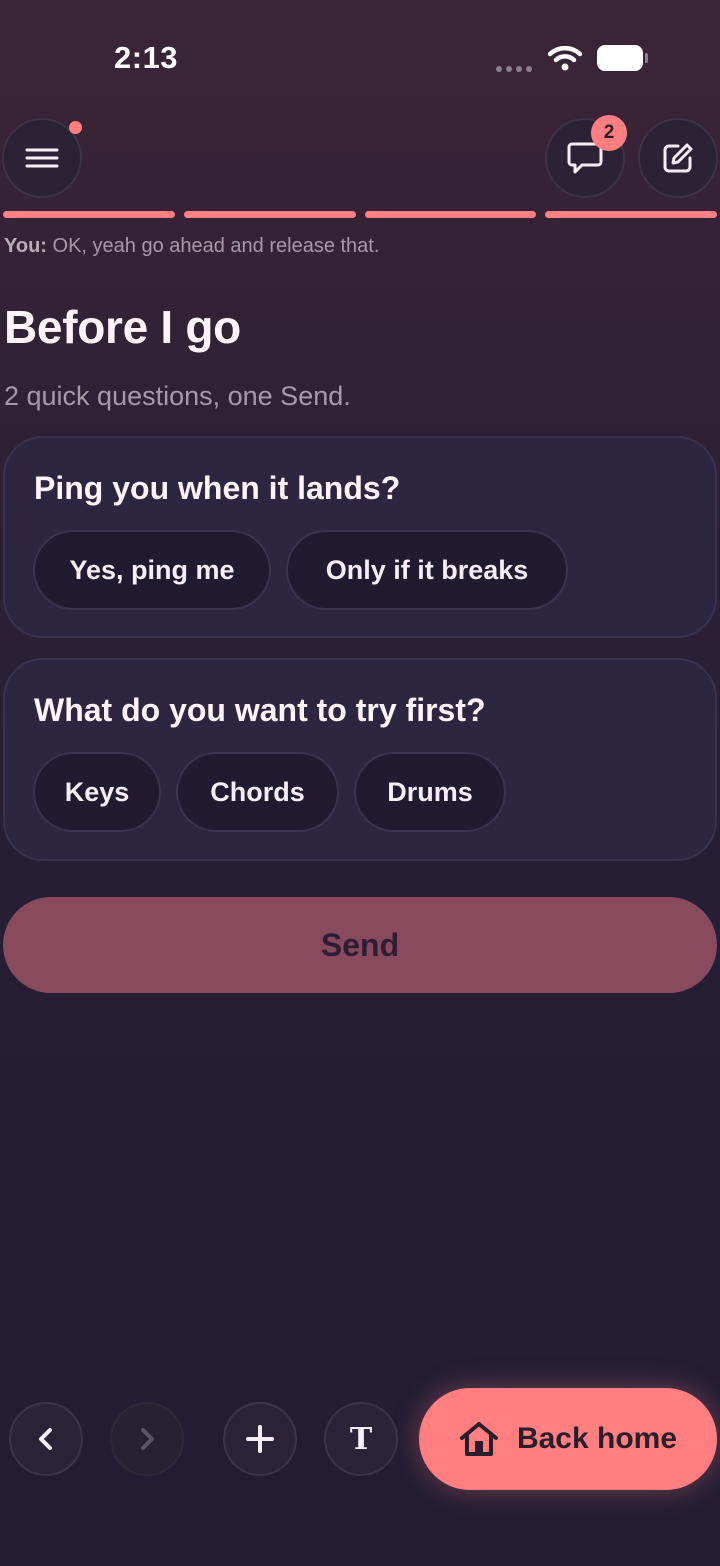 This screenshot has height=1566, width=720. I want to click on back-home-button: Back home, so click(568, 1439).